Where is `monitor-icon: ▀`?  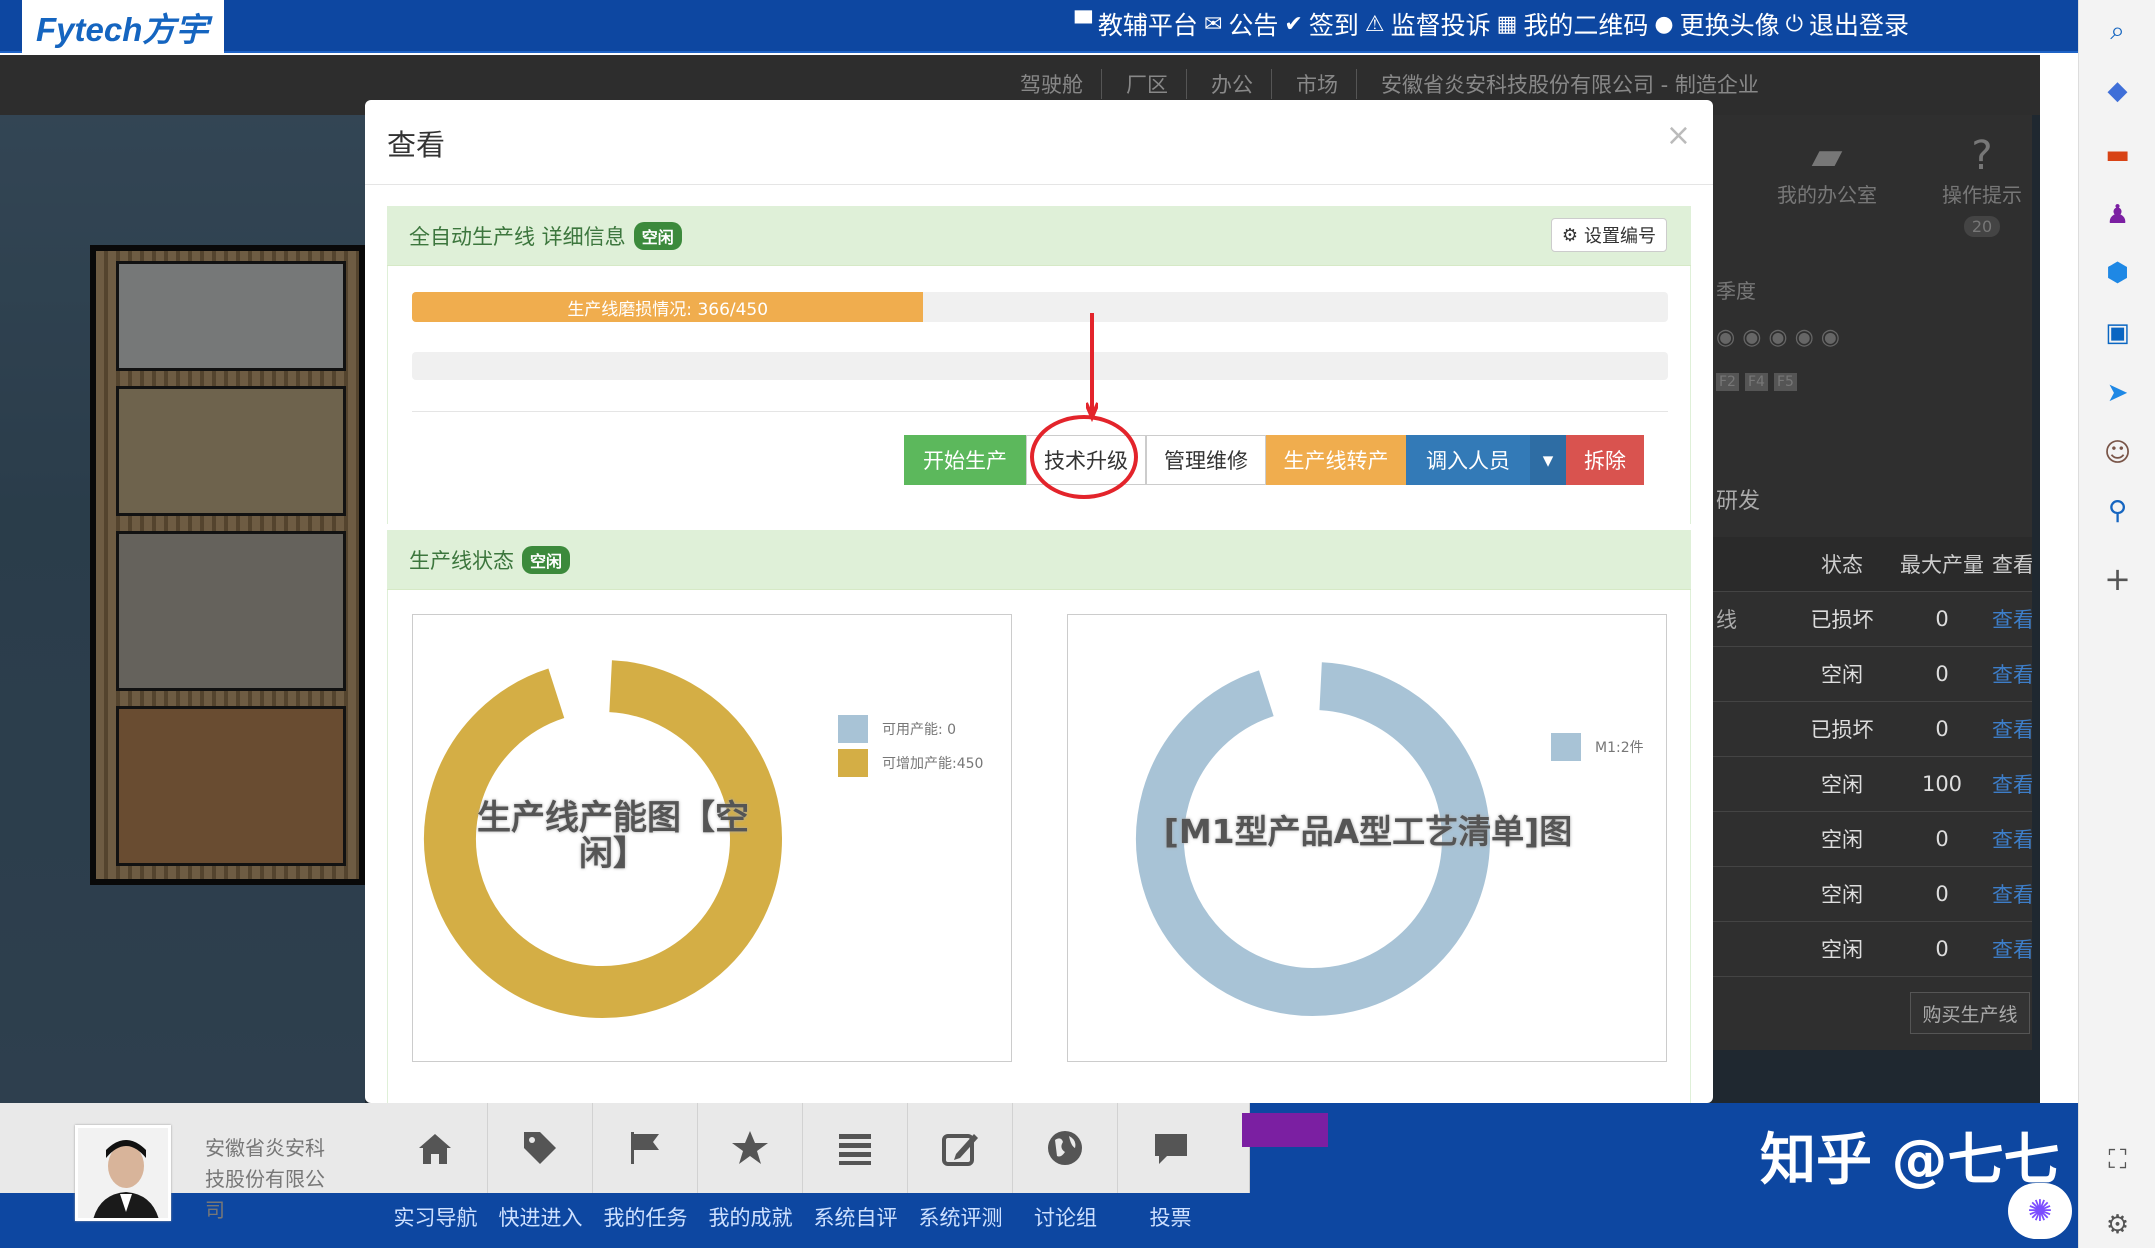
monitor-icon: ▀ is located at coordinates (1083, 24).